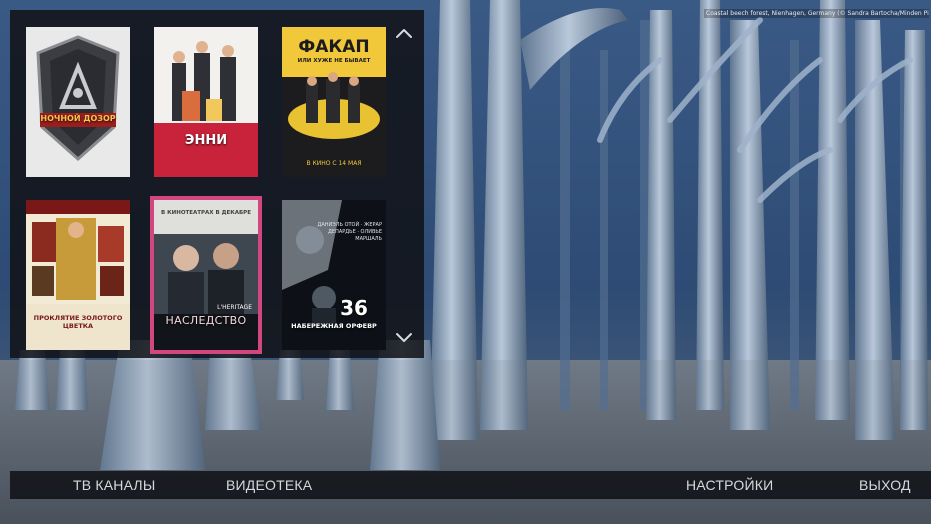 This screenshot has width=931, height=524. I want to click on scroll-down-button, so click(404, 337).